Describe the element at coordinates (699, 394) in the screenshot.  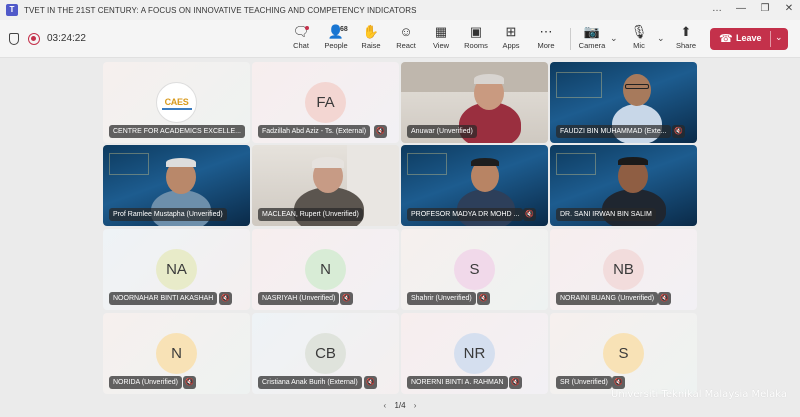
I see `watermark-text: Universiti Teknikal Malaysia Melaka` at that location.